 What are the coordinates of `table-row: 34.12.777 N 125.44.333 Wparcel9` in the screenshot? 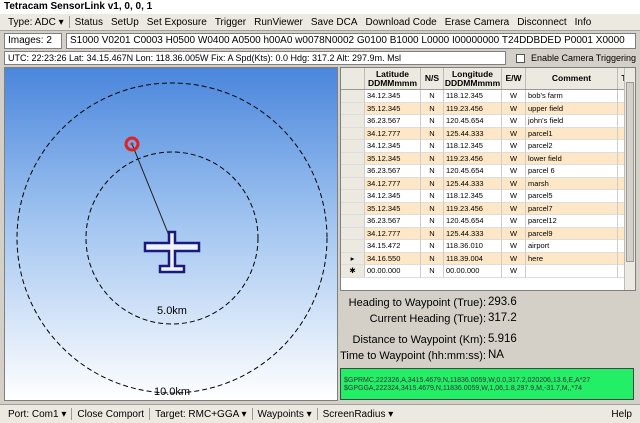 It's located at (488, 233).